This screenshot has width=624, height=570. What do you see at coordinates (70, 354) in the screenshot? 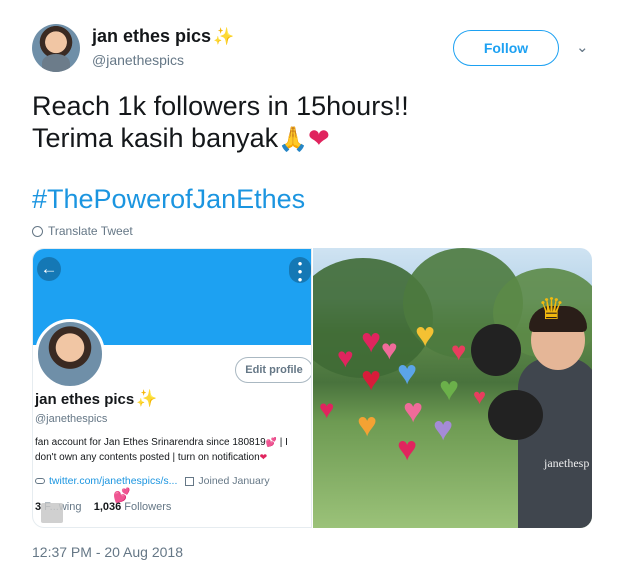
I see `profile-avatar` at bounding box center [70, 354].